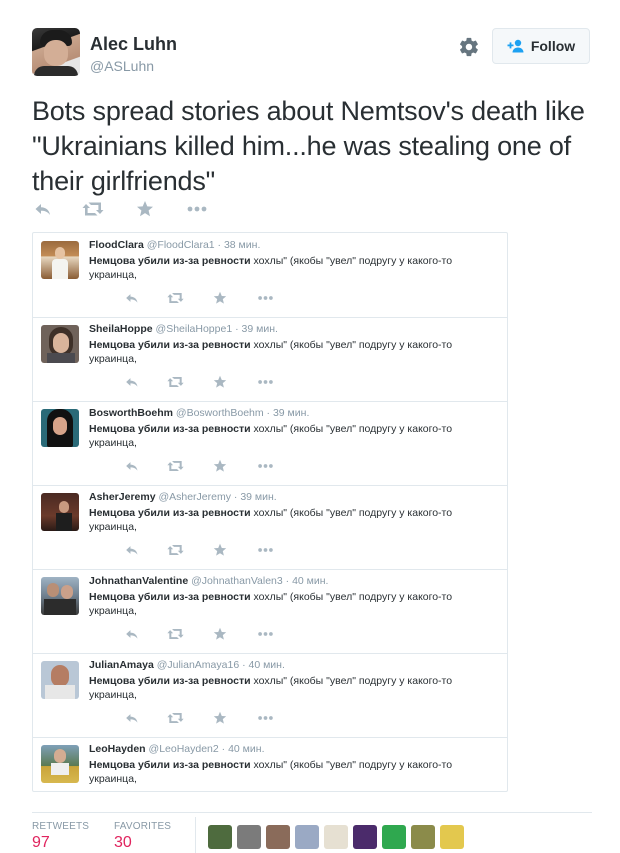 This screenshot has height=853, width=620. I want to click on tweet-header: Alec Luhn @ASLuhn Follow, so click(312, 53).